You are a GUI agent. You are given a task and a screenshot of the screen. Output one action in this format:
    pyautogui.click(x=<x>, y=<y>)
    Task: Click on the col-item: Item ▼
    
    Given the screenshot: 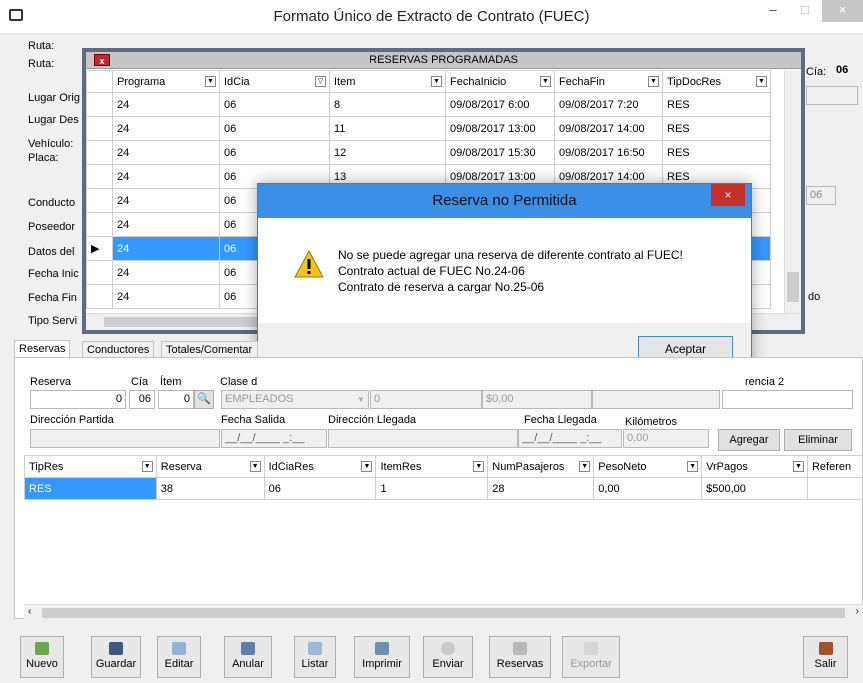 What is the action you would take?
    pyautogui.click(x=387, y=81)
    